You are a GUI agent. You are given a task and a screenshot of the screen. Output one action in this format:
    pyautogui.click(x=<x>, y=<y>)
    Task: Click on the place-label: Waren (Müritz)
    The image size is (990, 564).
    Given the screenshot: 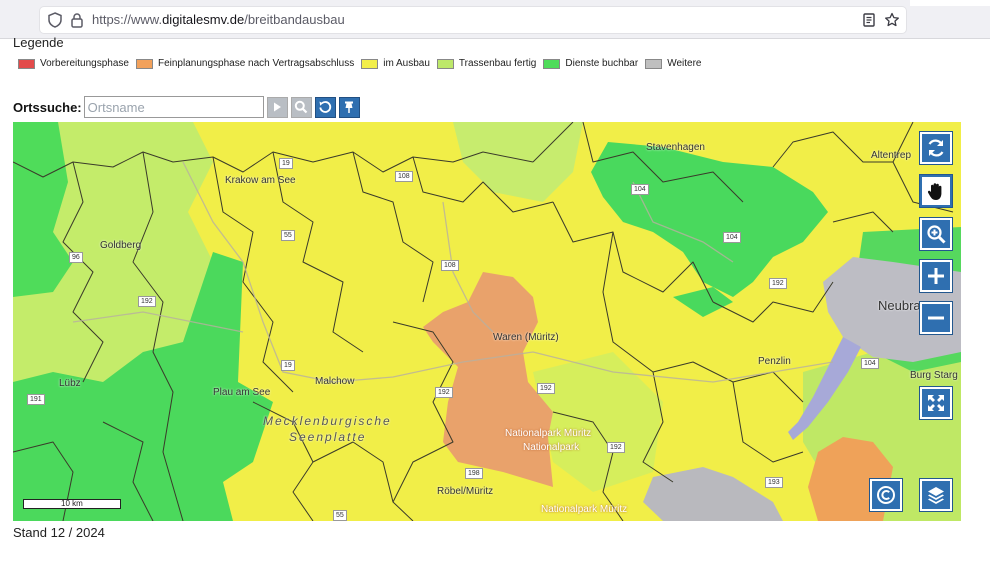 What is the action you would take?
    pyautogui.click(x=526, y=337)
    